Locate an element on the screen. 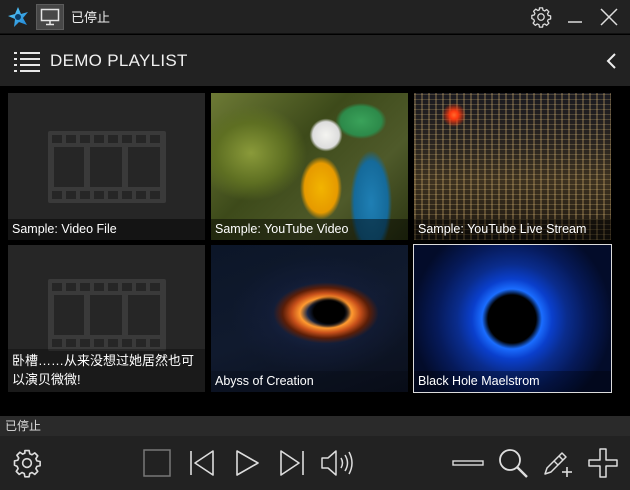 The image size is (630, 490). playlist-item-selected: Black Hole Maelstrom is located at coordinates (512, 318).